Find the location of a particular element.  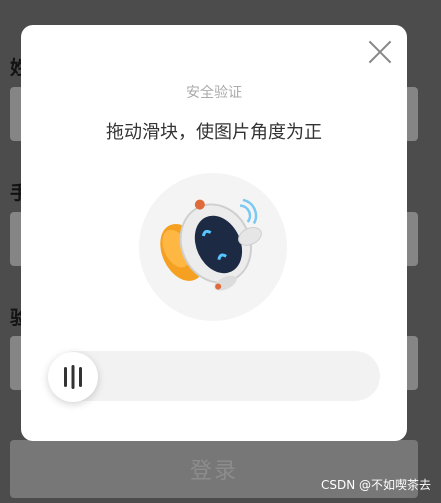

grip-lines-icon is located at coordinates (73, 377).